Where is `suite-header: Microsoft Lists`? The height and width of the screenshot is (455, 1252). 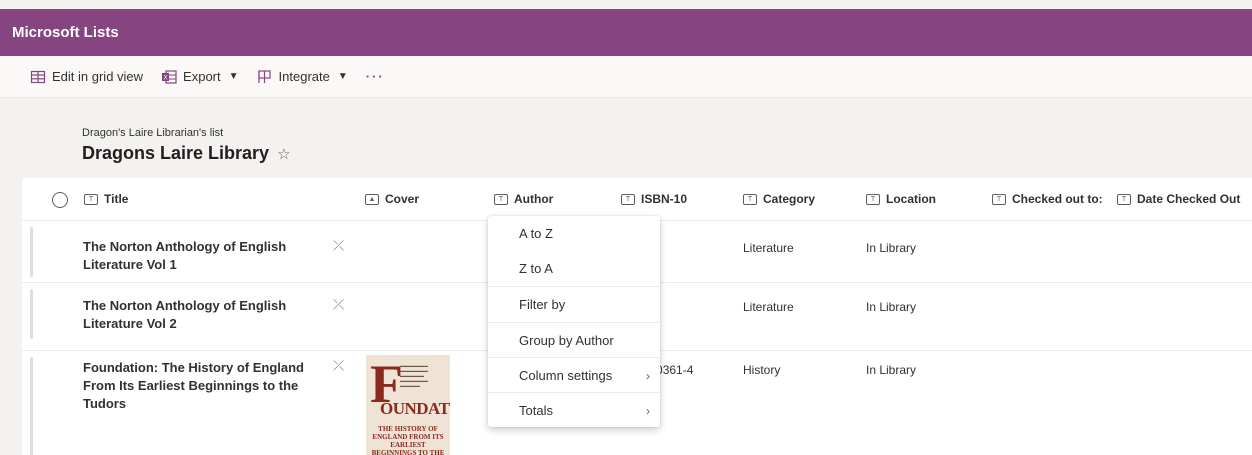 suite-header: Microsoft Lists is located at coordinates (626, 32).